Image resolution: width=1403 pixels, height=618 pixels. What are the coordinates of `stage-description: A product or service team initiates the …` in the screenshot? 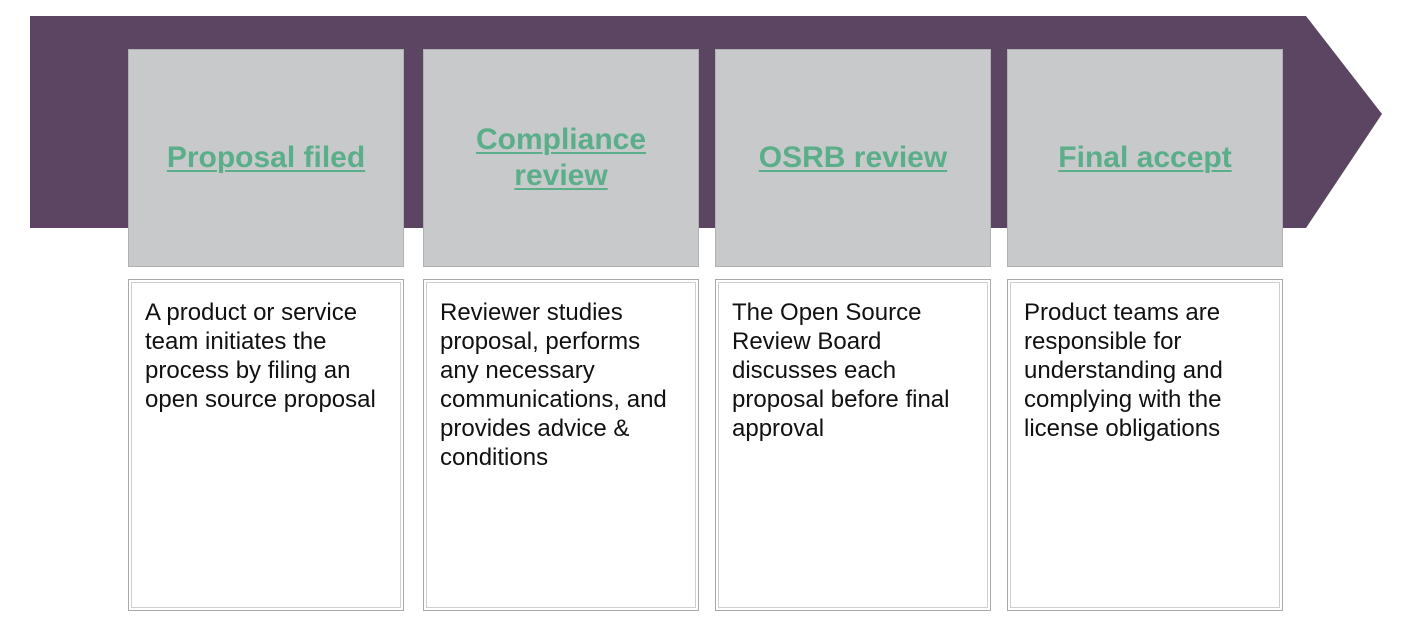 It's located at (260, 356).